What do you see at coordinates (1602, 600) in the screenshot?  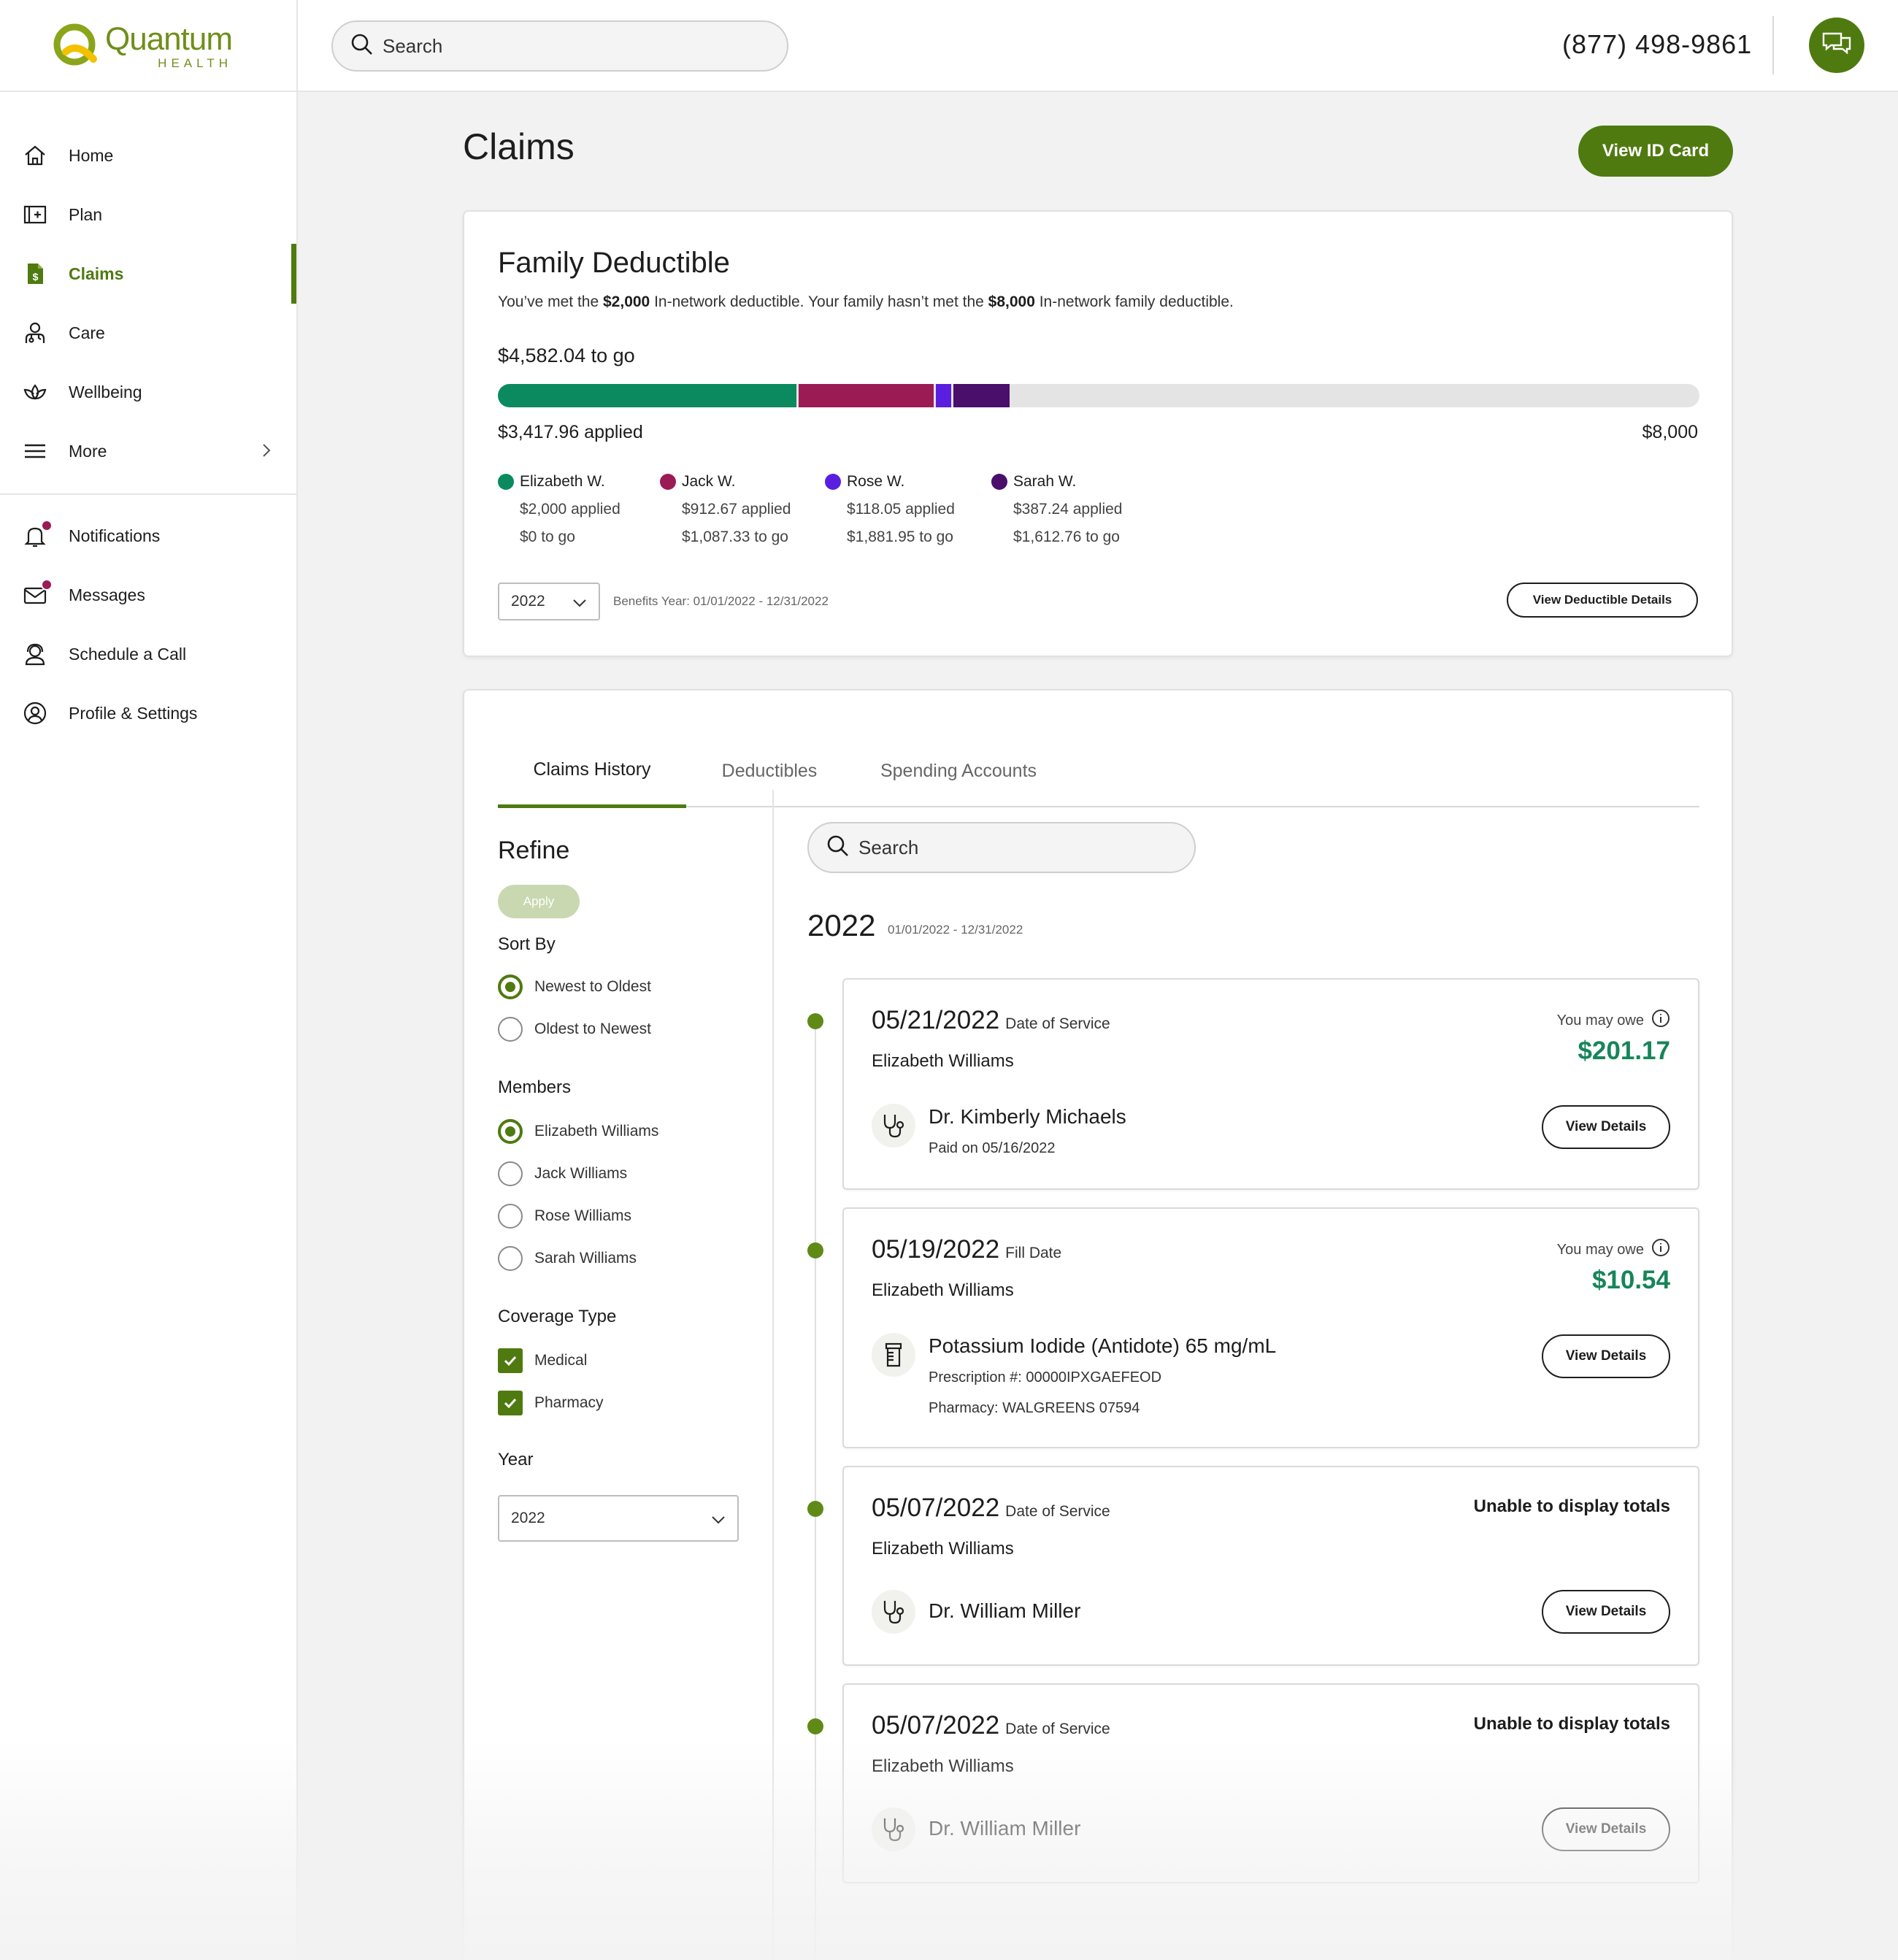 I see `view-deductible-details-button: View Deductible Details` at bounding box center [1602, 600].